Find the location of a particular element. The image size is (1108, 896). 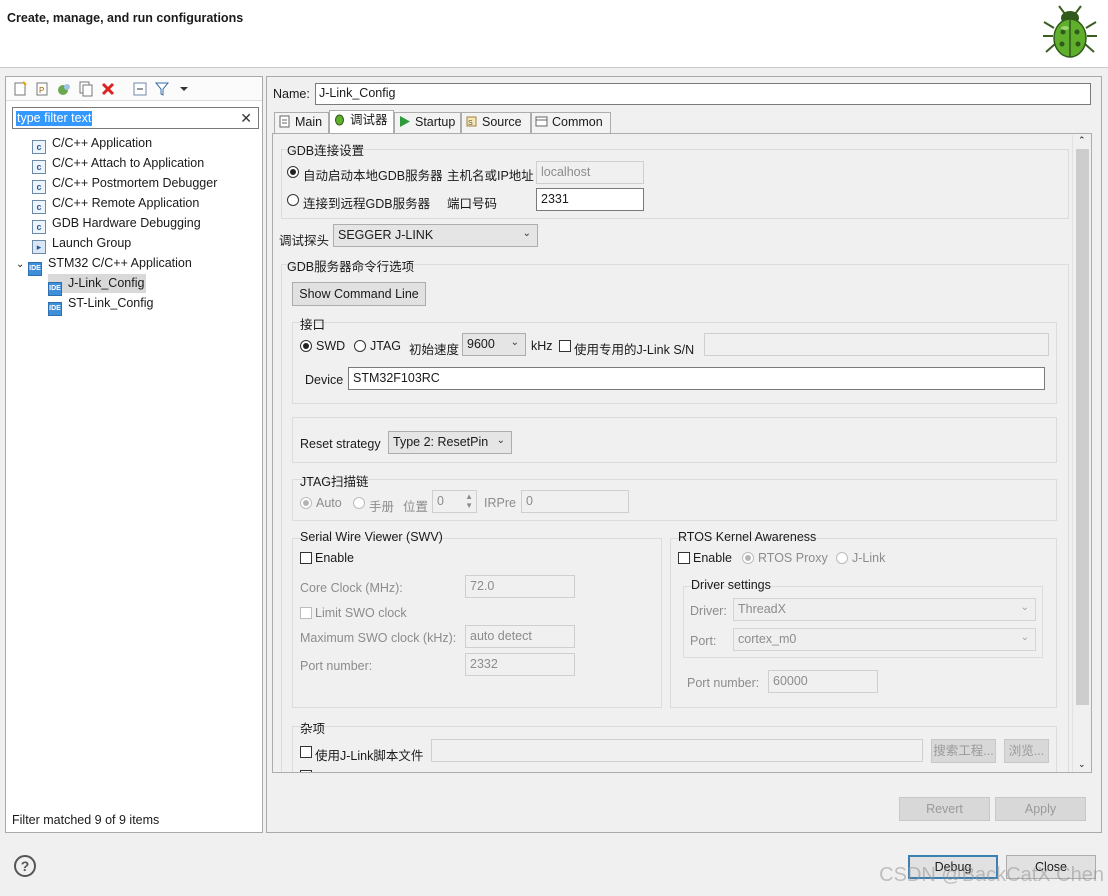

tab-debugger: 调试器 is located at coordinates (361, 121).